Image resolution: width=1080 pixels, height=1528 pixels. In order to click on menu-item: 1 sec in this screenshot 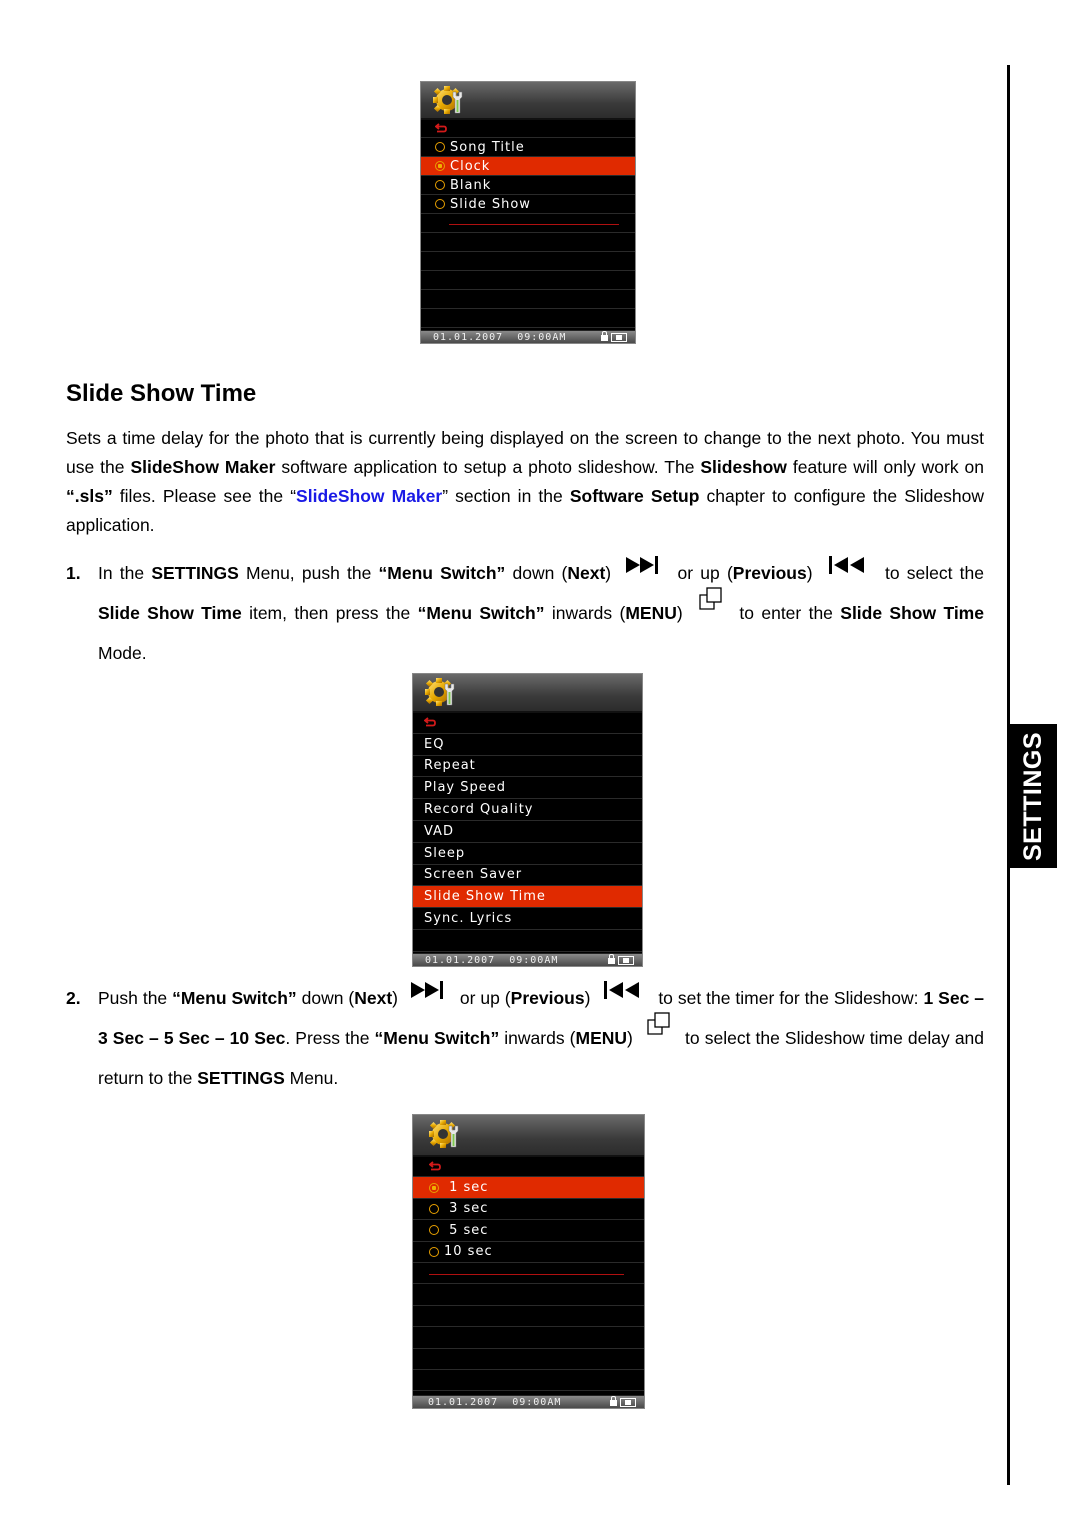, I will do `click(528, 1188)`.